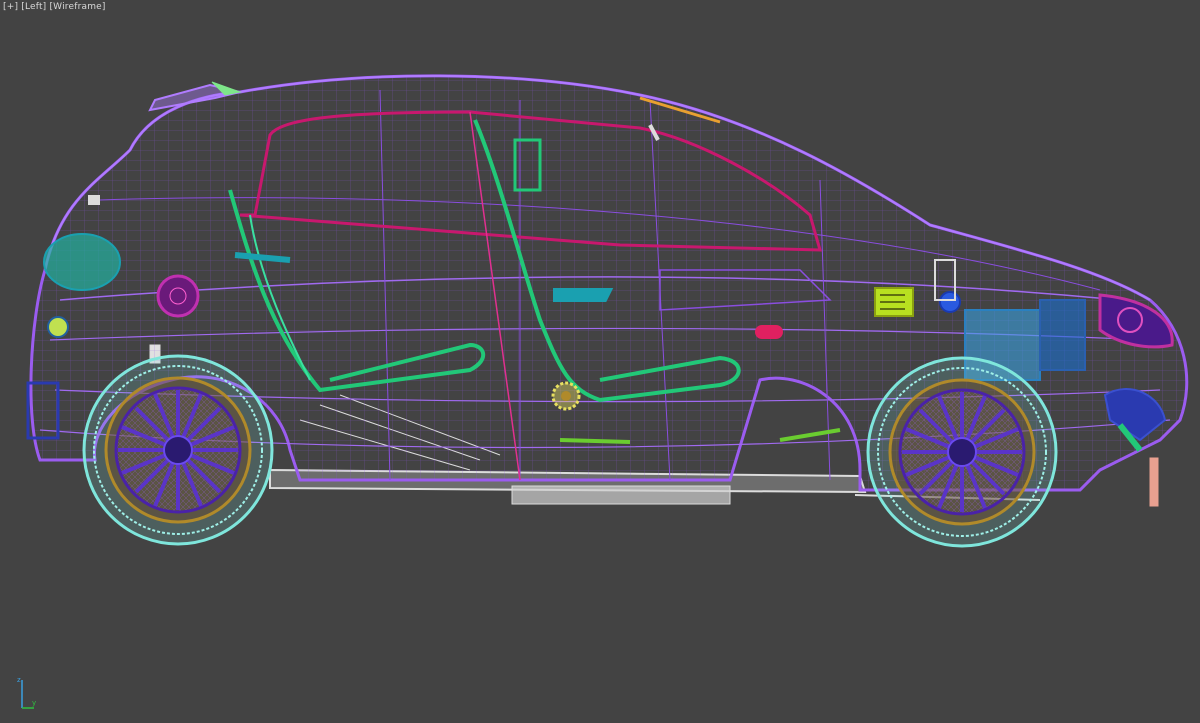 This screenshot has height=723, width=1200. Describe the element at coordinates (962, 452) in the screenshot. I see `front-wheel` at that location.